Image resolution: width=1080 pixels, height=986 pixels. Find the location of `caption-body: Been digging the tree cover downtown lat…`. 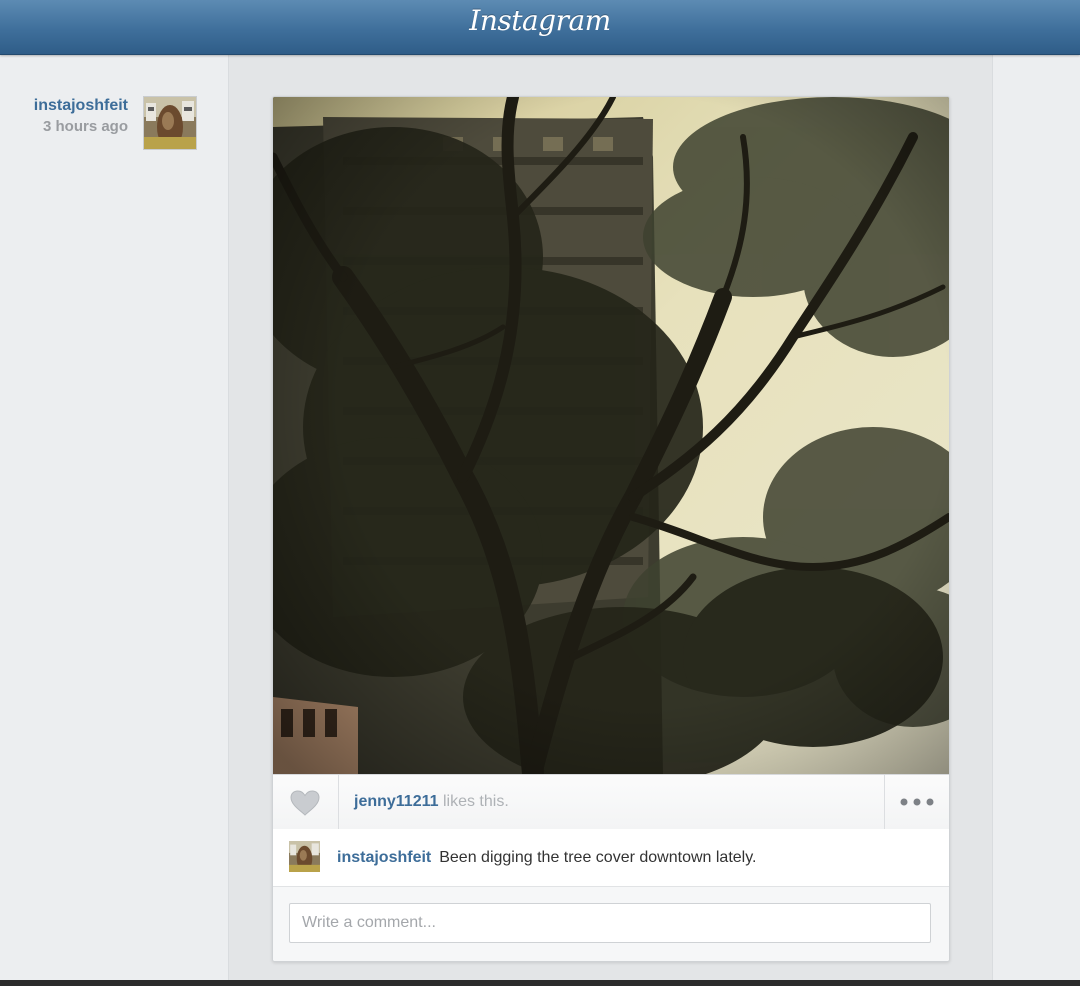

caption-body: Been digging the tree cover downtown lat… is located at coordinates (598, 857).